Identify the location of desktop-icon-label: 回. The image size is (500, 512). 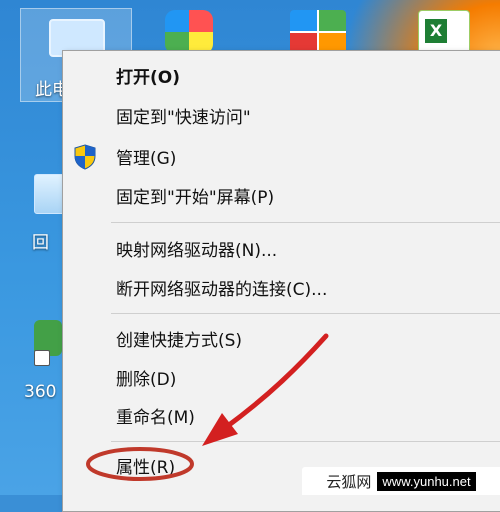
(40, 243).